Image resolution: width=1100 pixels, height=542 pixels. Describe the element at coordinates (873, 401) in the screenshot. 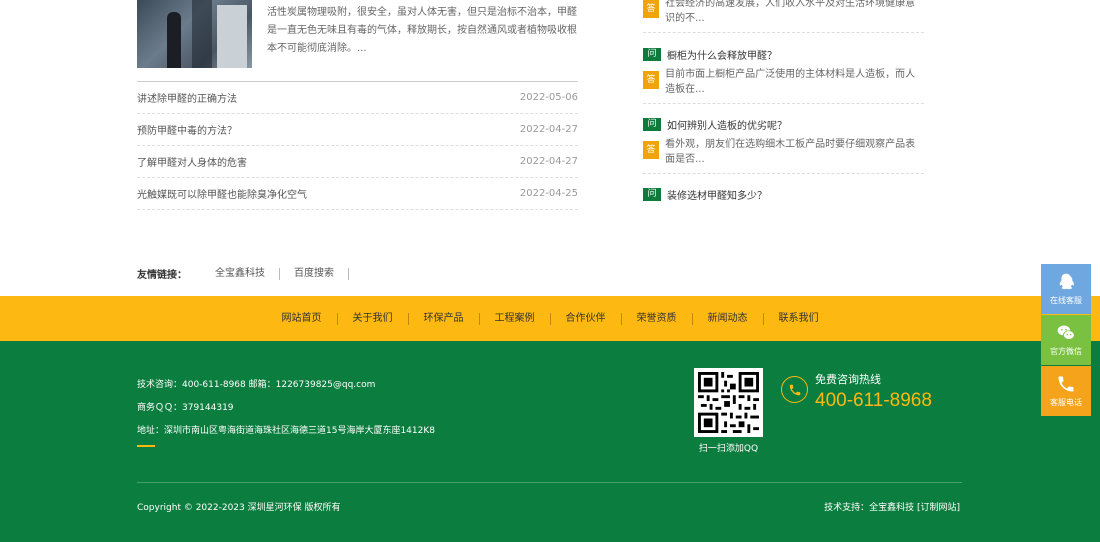

I see `hotline-number: 400-611-8968` at that location.